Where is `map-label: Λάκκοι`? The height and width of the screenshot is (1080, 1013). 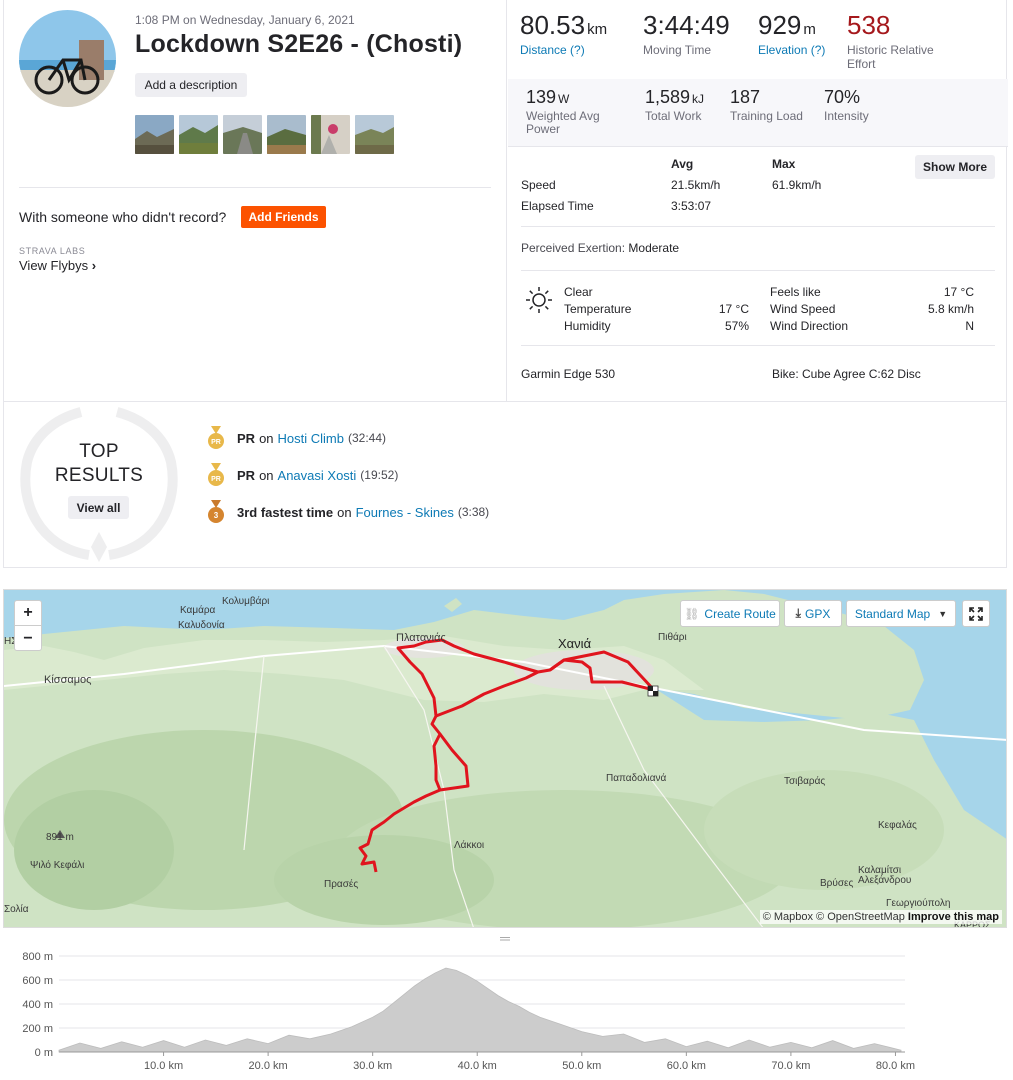 map-label: Λάκκοι is located at coordinates (469, 845).